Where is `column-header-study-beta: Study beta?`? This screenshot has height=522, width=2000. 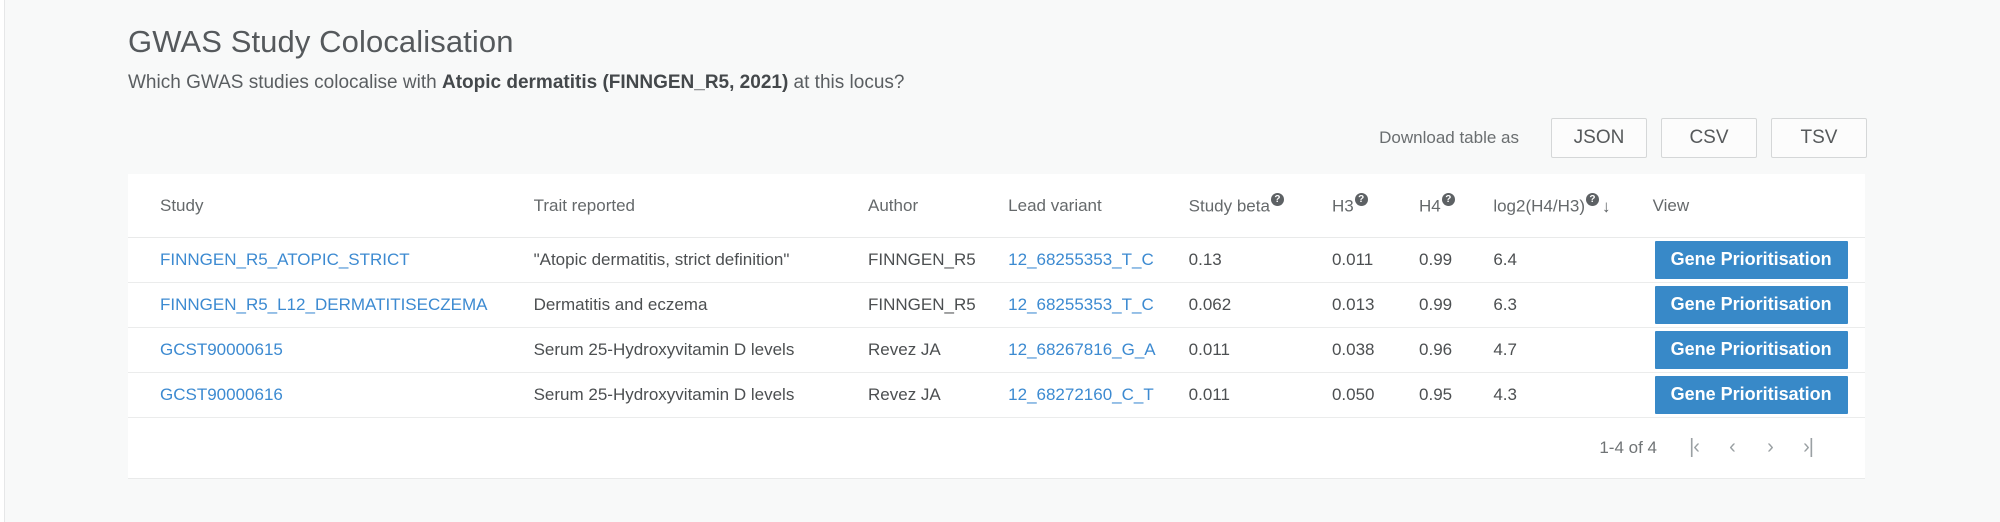 column-header-study-beta: Study beta? is located at coordinates (1260, 206).